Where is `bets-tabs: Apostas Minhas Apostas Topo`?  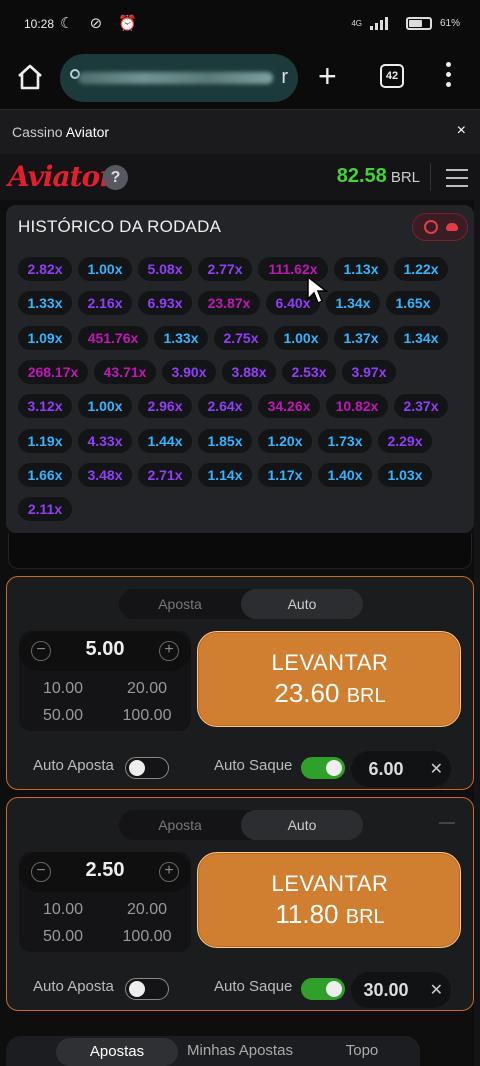
bets-tabs: Apostas Minhas Apostas Topo is located at coordinates (213, 1051).